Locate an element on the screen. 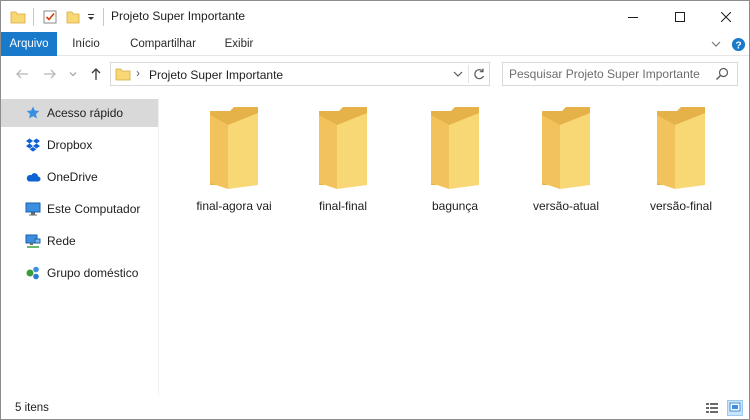  cloud-icon is located at coordinates (33, 177).